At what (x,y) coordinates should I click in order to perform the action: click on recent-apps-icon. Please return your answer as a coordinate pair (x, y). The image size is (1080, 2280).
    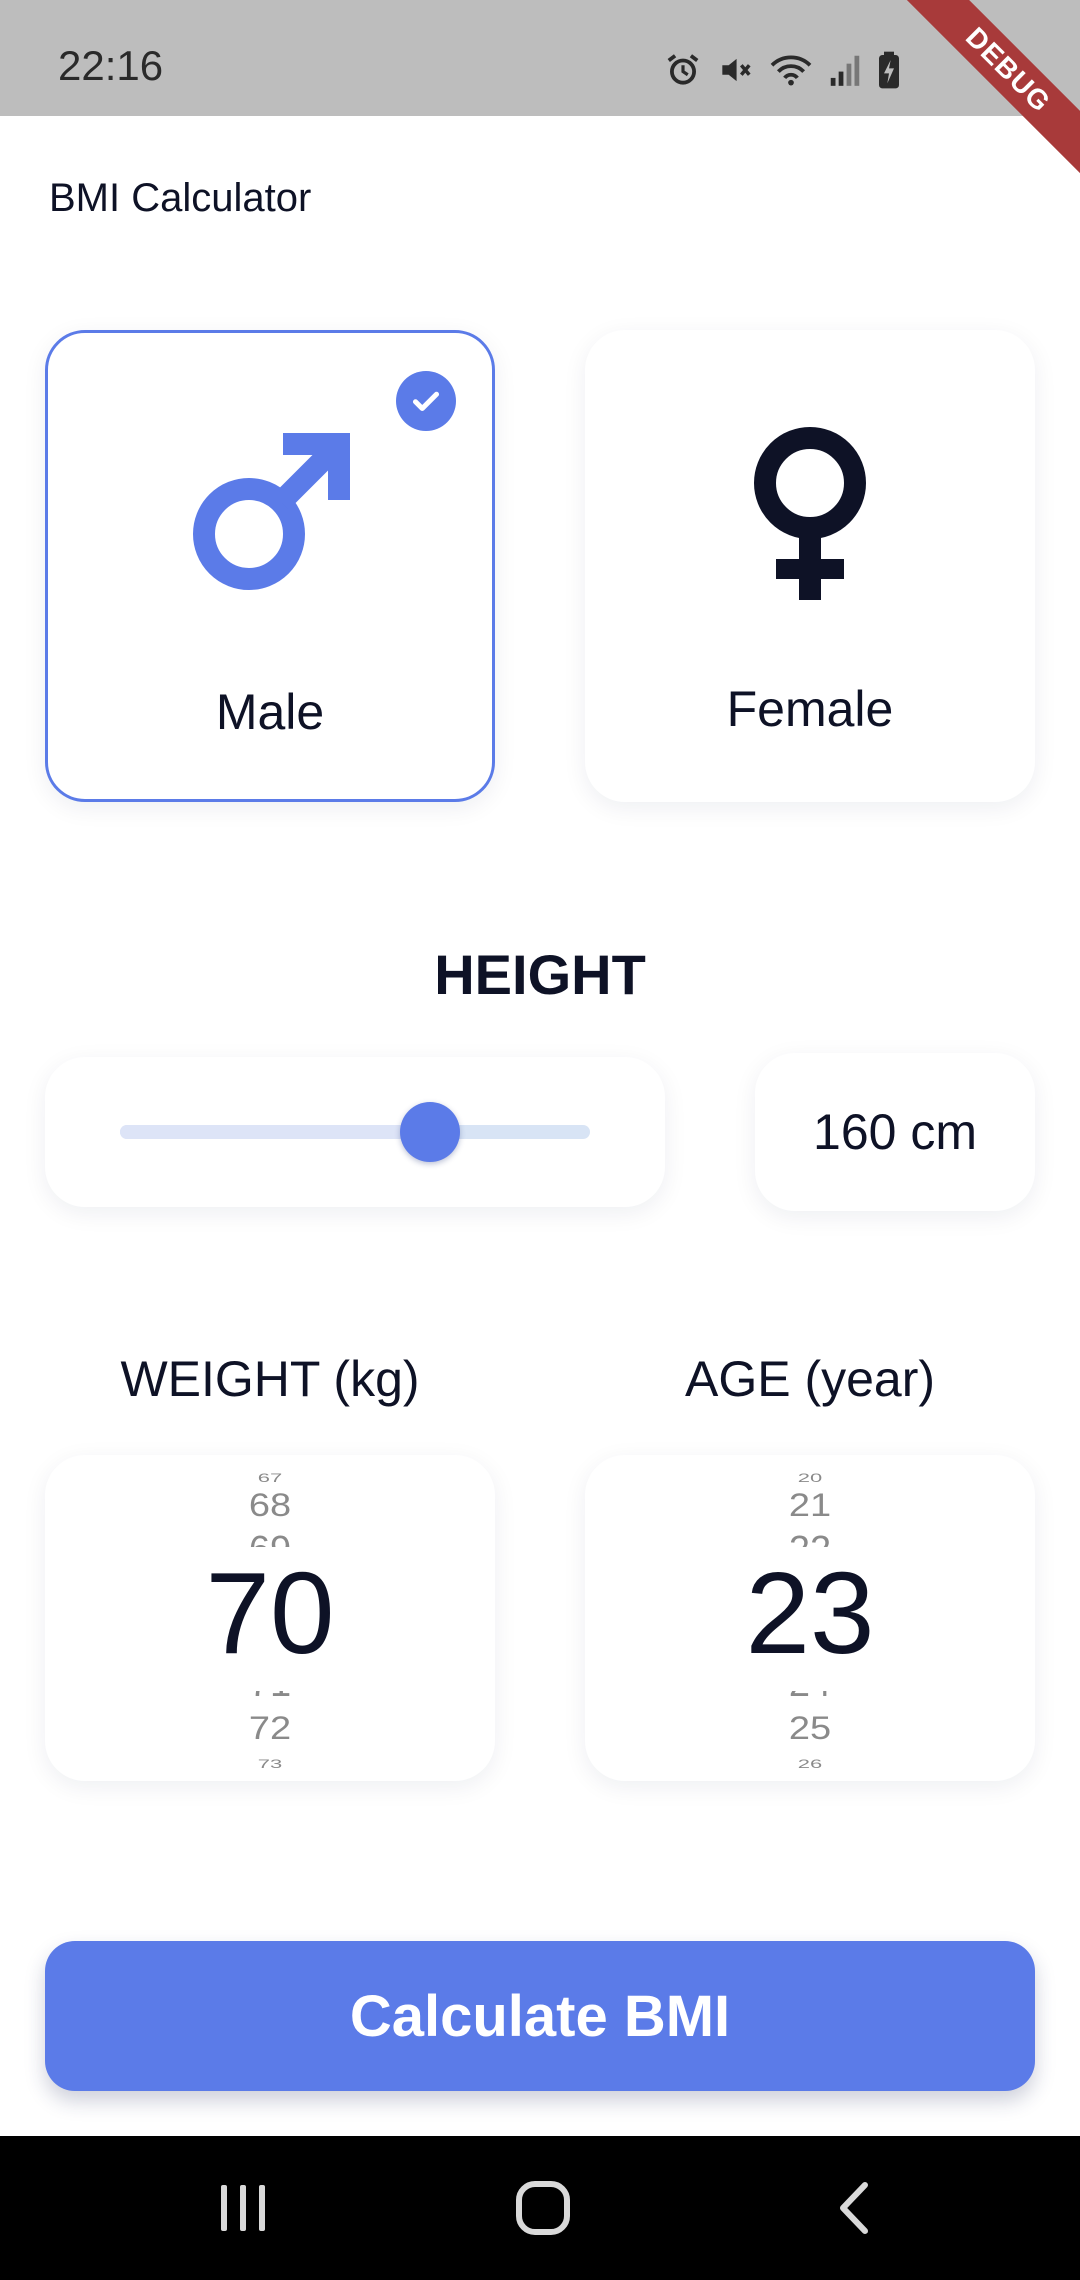
    Looking at the image, I should click on (243, 2208).